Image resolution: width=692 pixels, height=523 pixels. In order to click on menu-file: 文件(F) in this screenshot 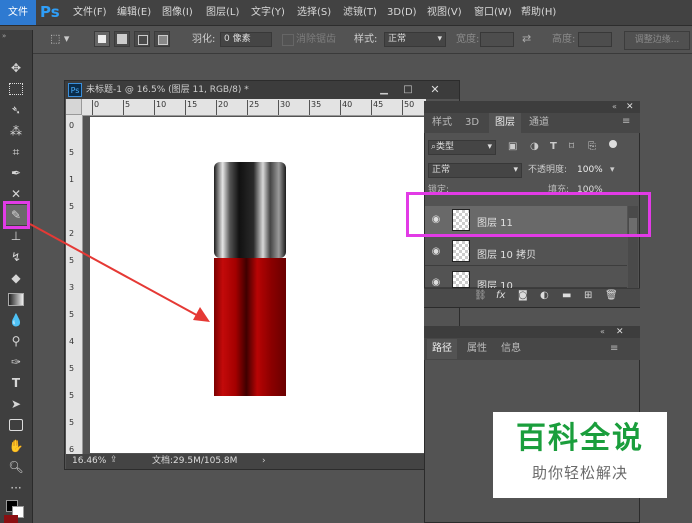, I will do `click(90, 12)`.